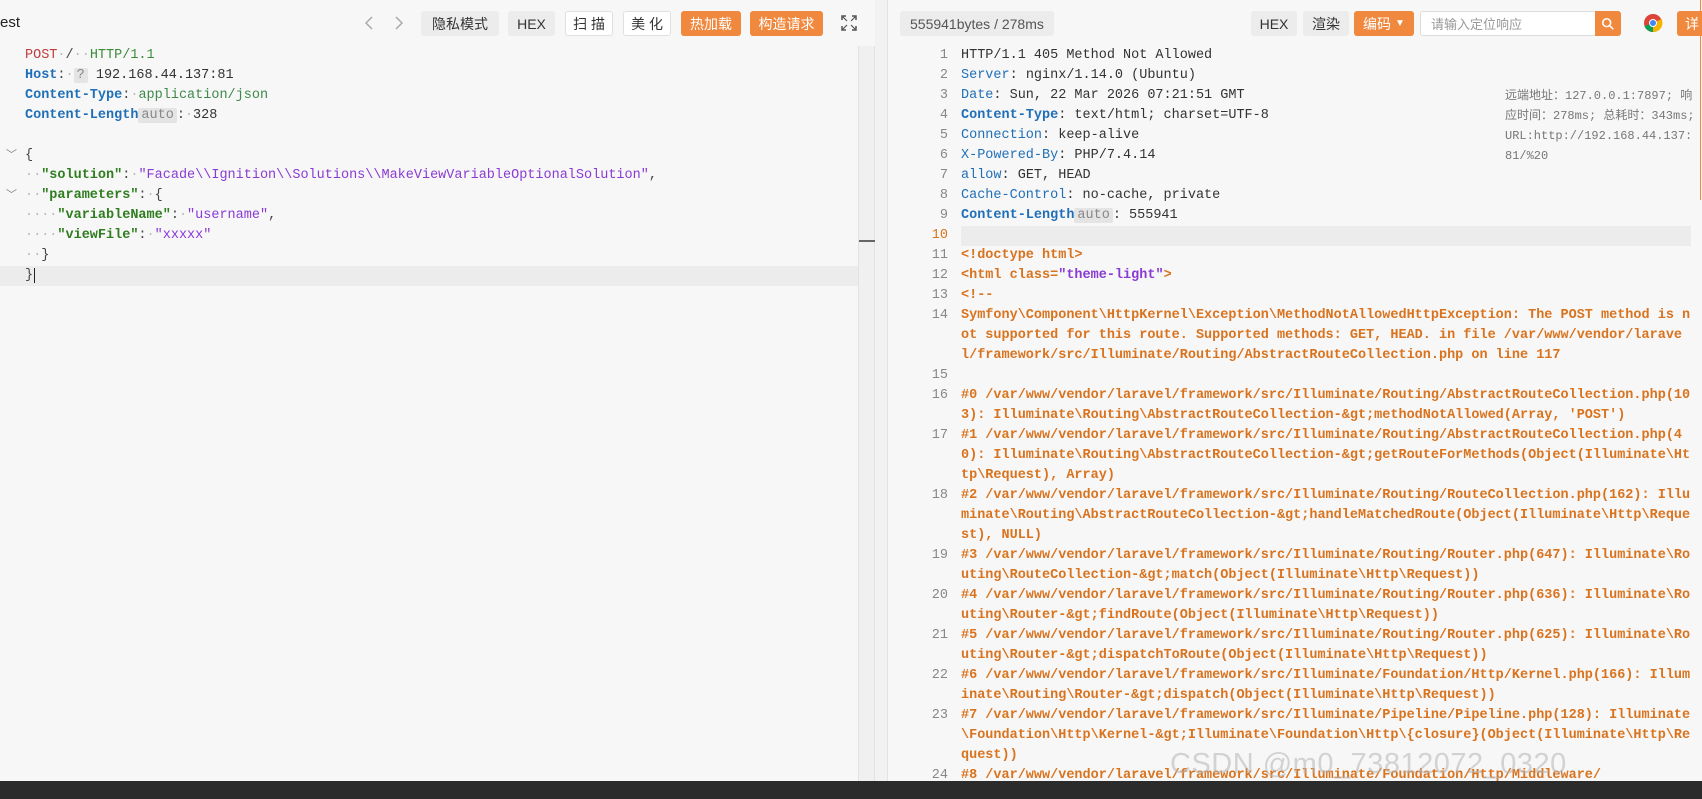 Image resolution: width=1702 pixels, height=799 pixels. What do you see at coordinates (1384, 23) in the screenshot?
I see `encoding-dropdown: 编码 ▼` at bounding box center [1384, 23].